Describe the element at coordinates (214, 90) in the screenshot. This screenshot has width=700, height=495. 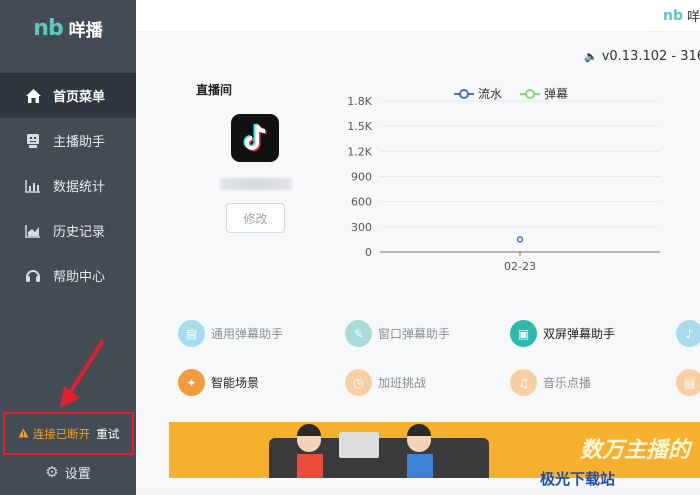
I see `live-room-title: 直播间` at that location.